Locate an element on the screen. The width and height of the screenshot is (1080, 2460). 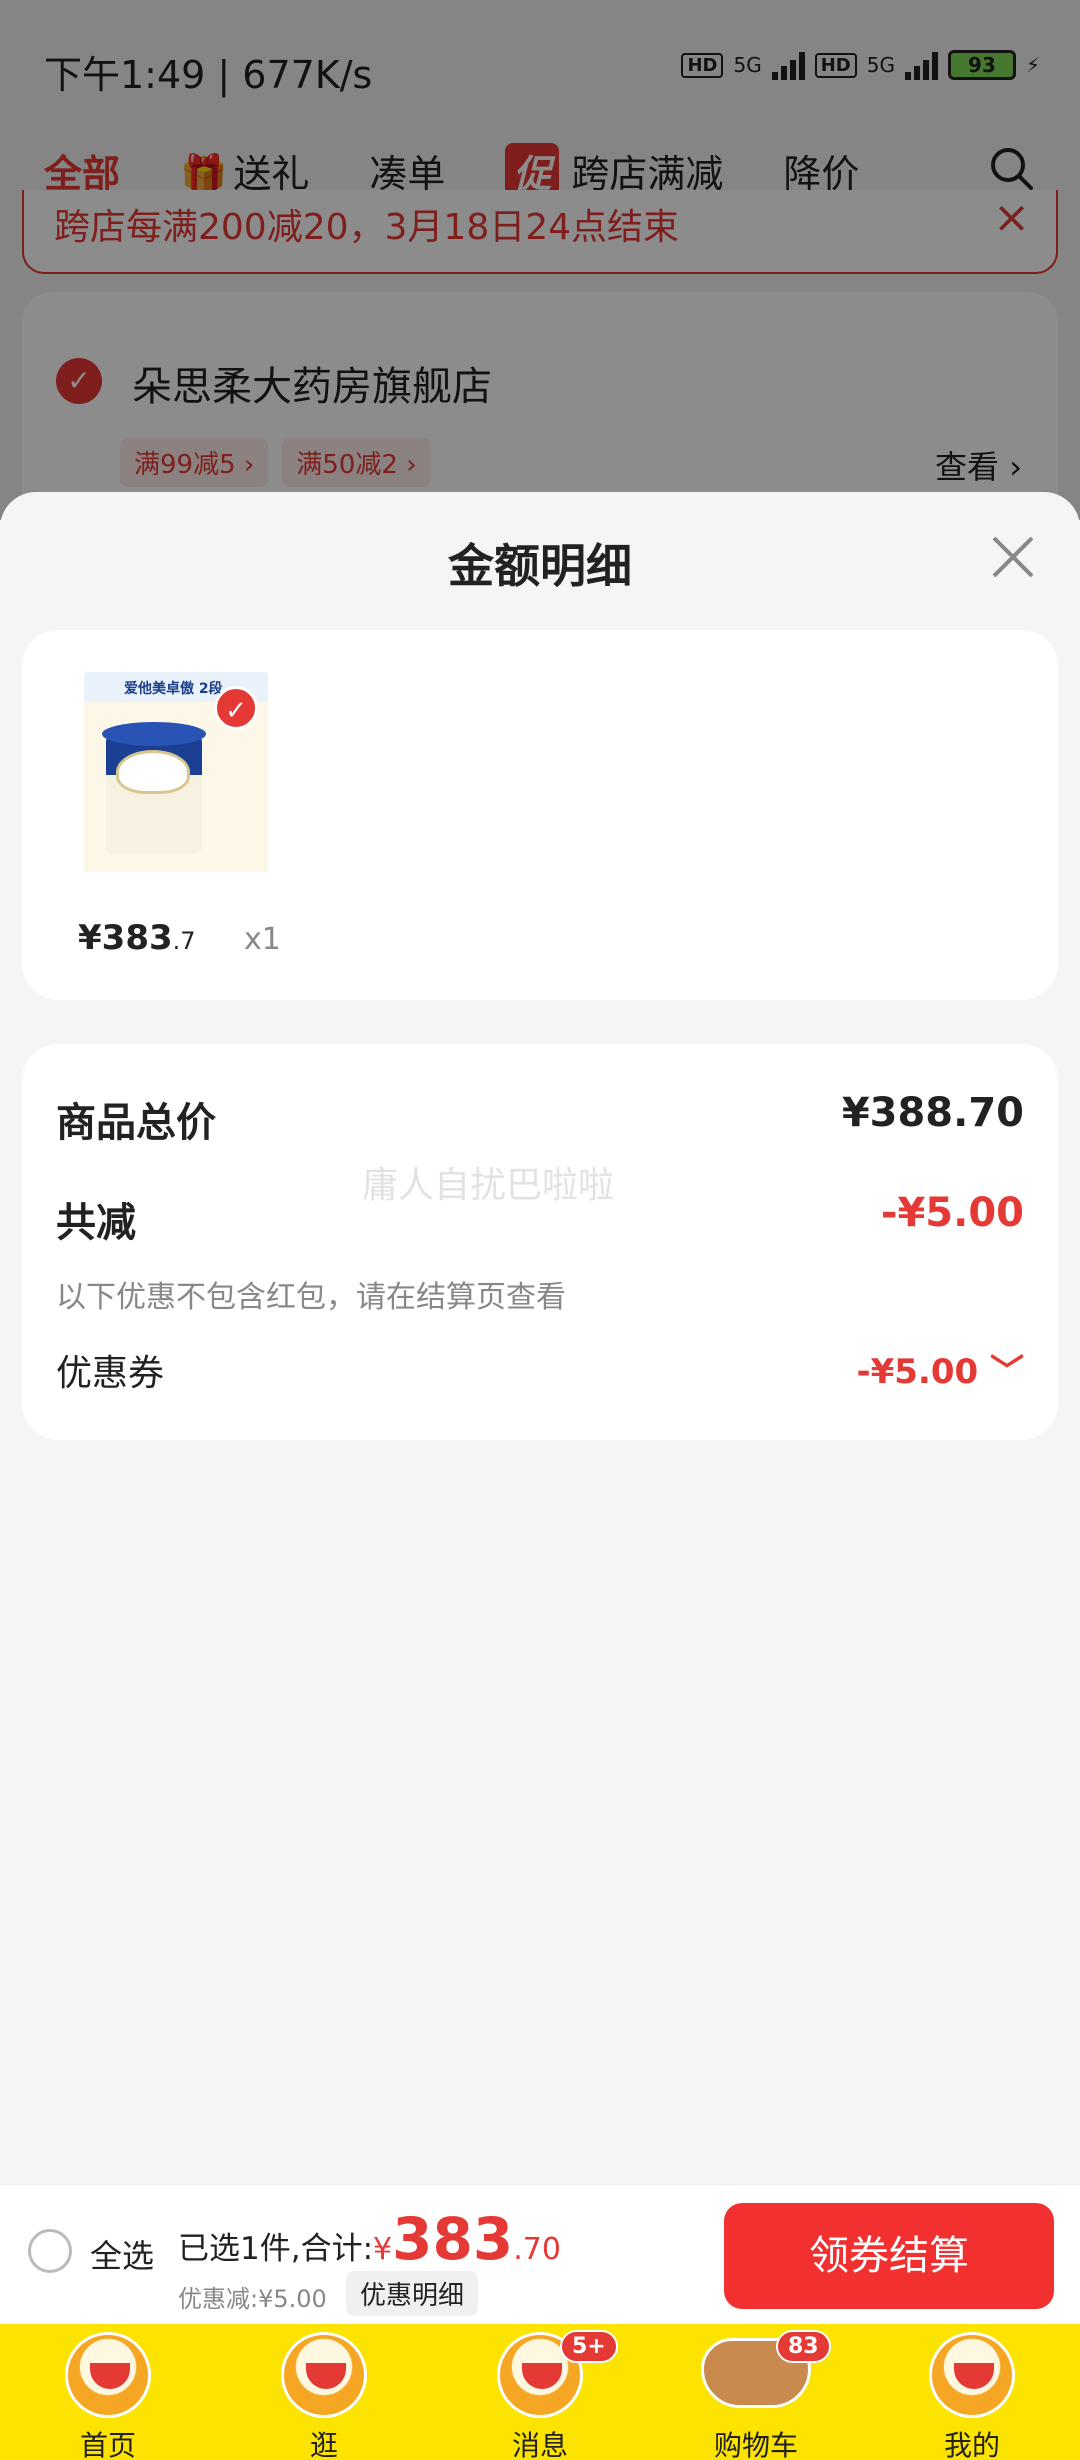
checkout-button: 领券结算 is located at coordinates (889, 2256).